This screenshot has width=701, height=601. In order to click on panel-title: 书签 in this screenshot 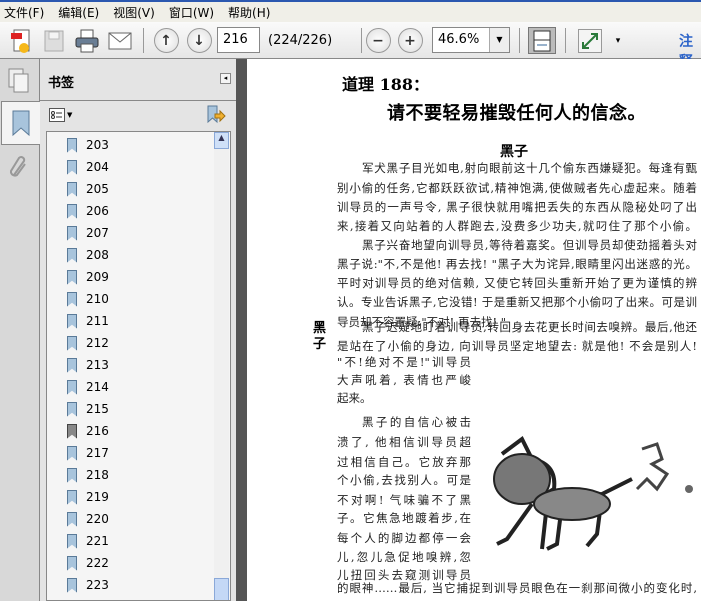, I will do `click(61, 83)`.